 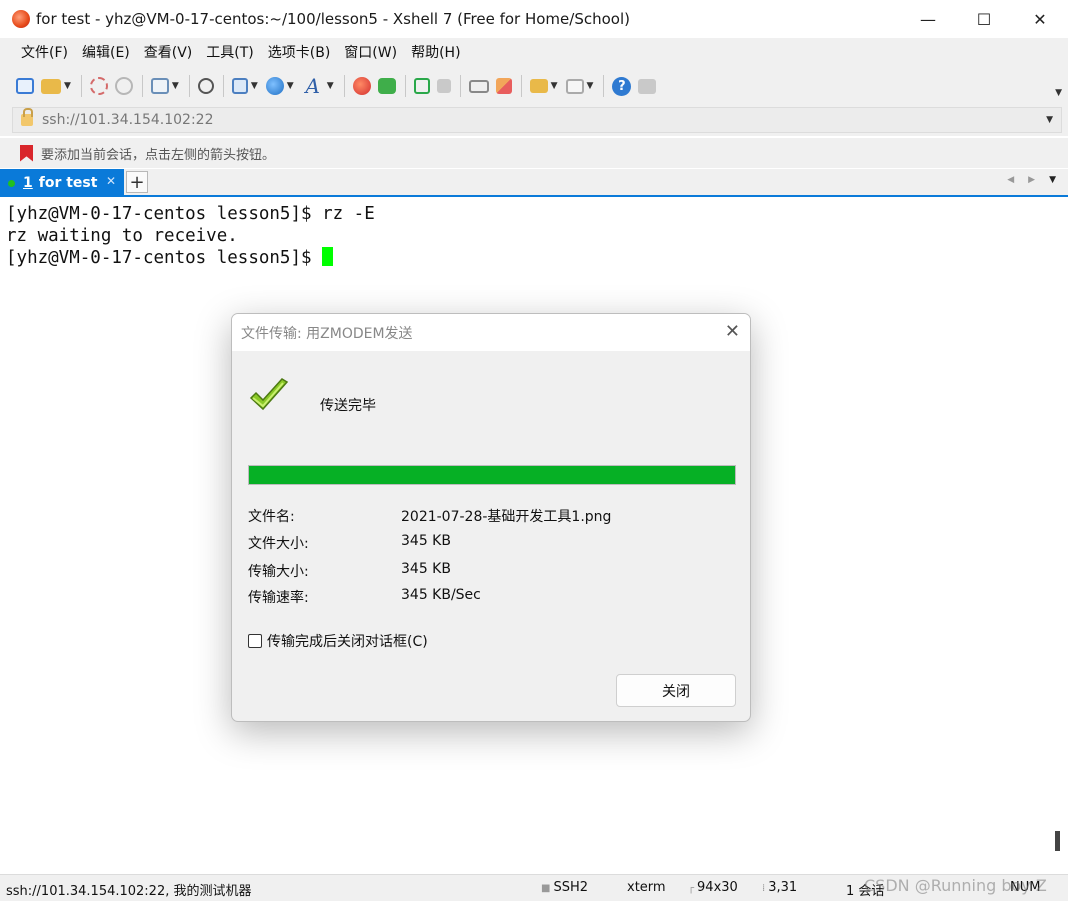 I want to click on xftp-icon, so click(x=386, y=86).